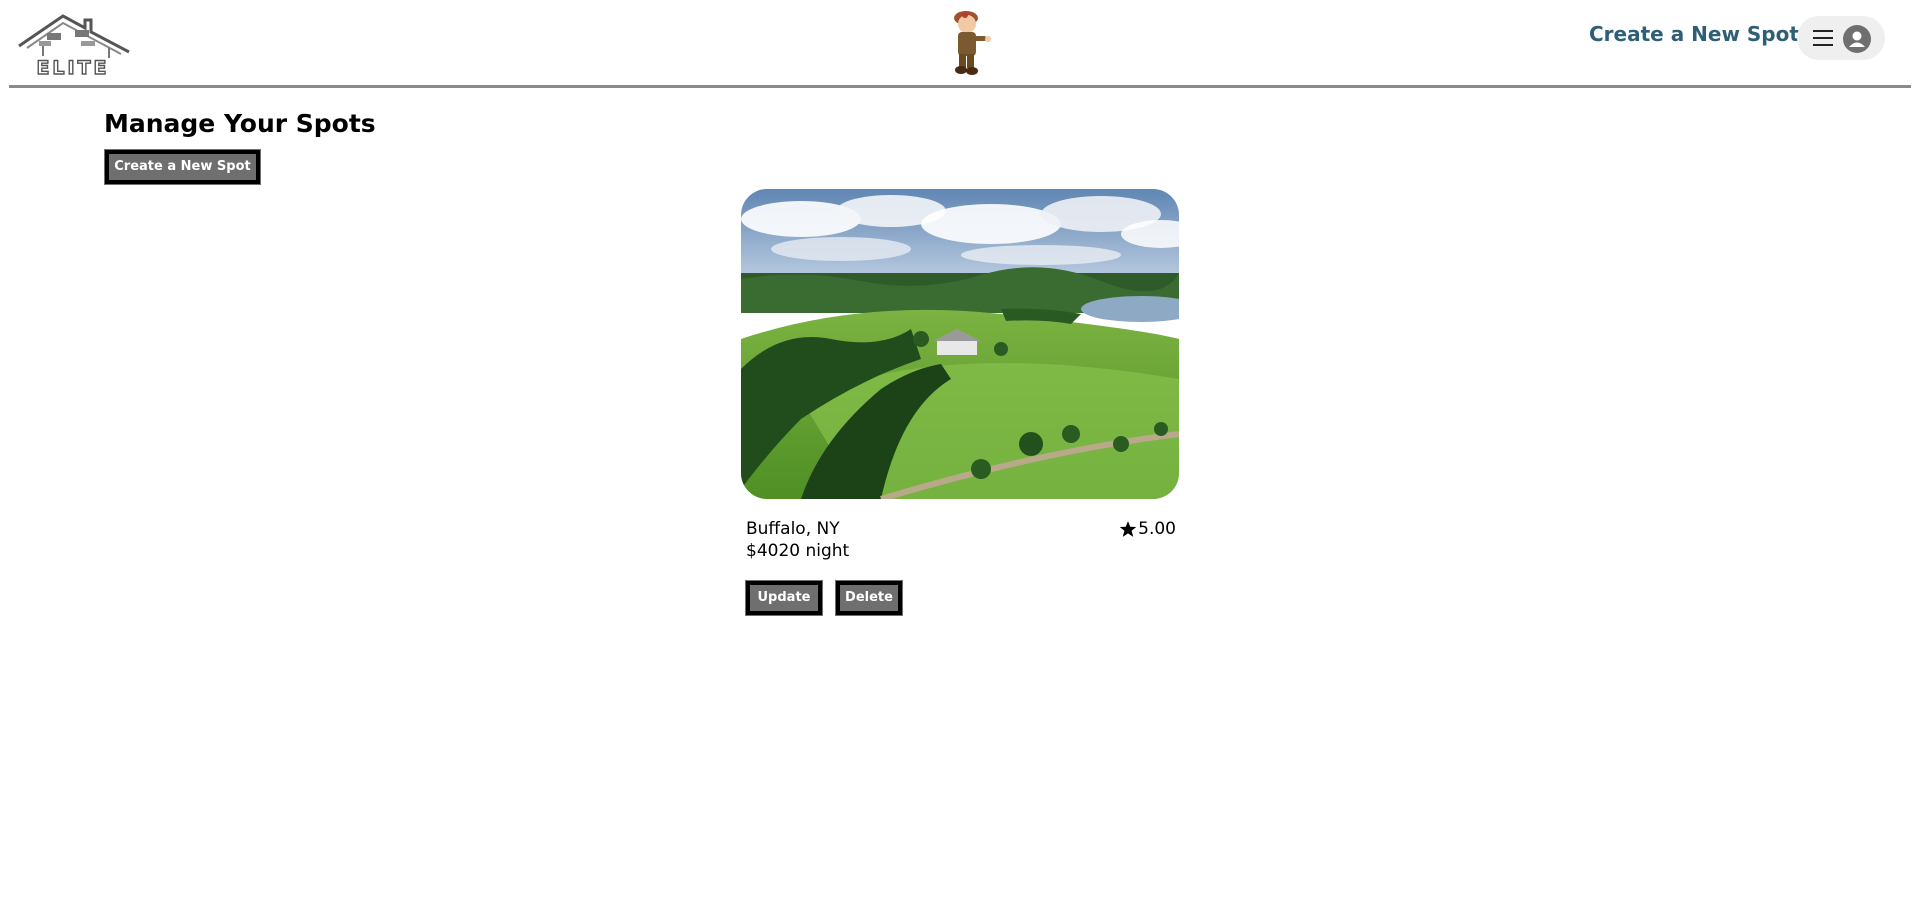  Describe the element at coordinates (74, 42) in the screenshot. I see `elite-logo: ELITE` at that location.